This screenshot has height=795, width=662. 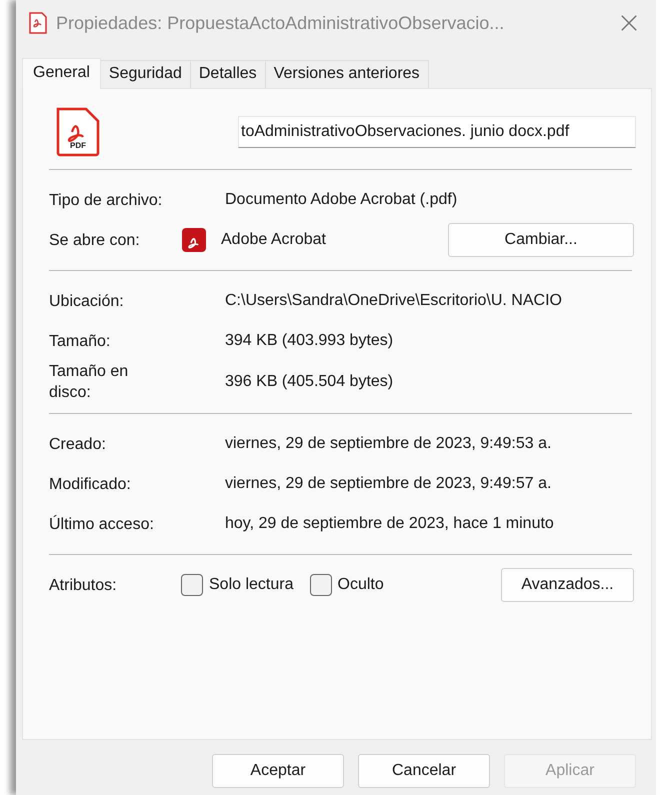 I want to click on file-name-field: toAdministrativoObservaciones. junio docx.pdf, so click(x=437, y=132).